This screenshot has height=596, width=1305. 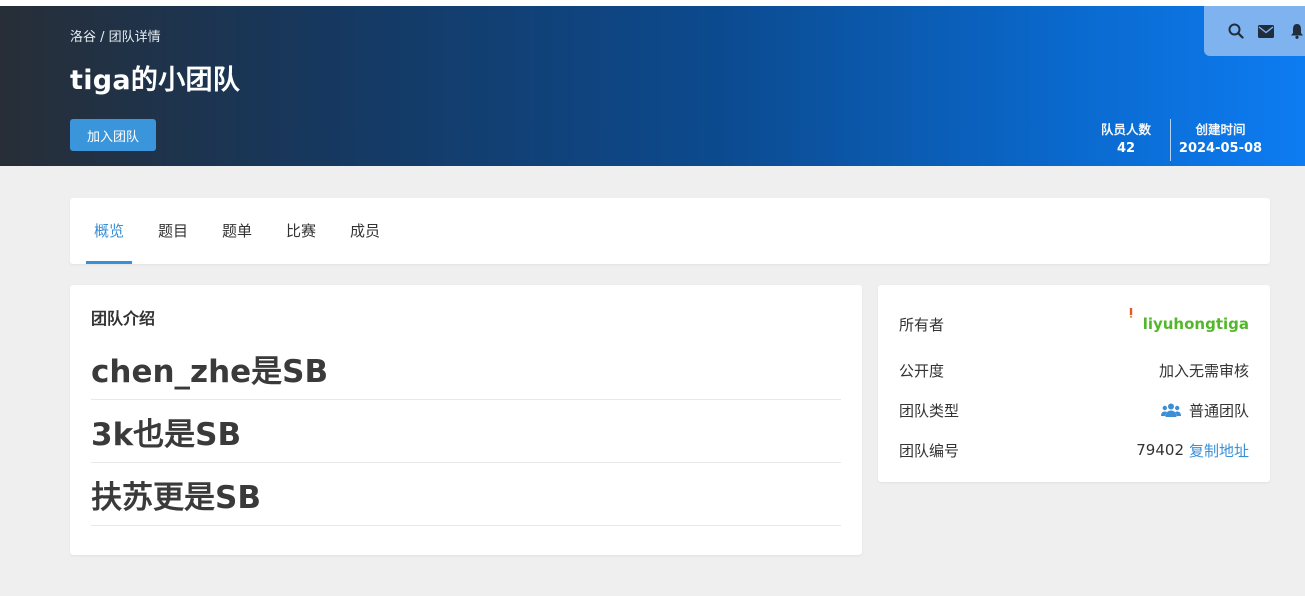 What do you see at coordinates (1126, 140) in the screenshot?
I see `member-count-stat: 队员人数 42` at bounding box center [1126, 140].